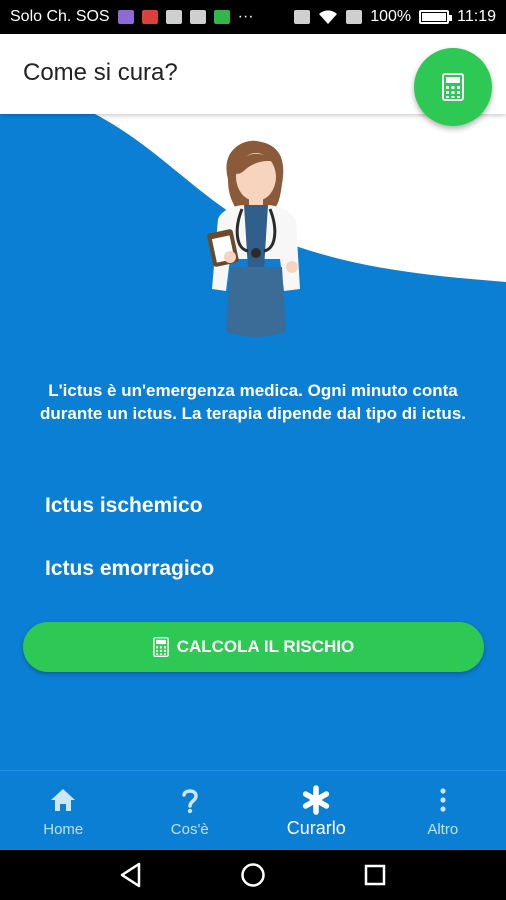 This screenshot has height=900, width=506. What do you see at coordinates (63, 800) in the screenshot?
I see `home-icon` at bounding box center [63, 800].